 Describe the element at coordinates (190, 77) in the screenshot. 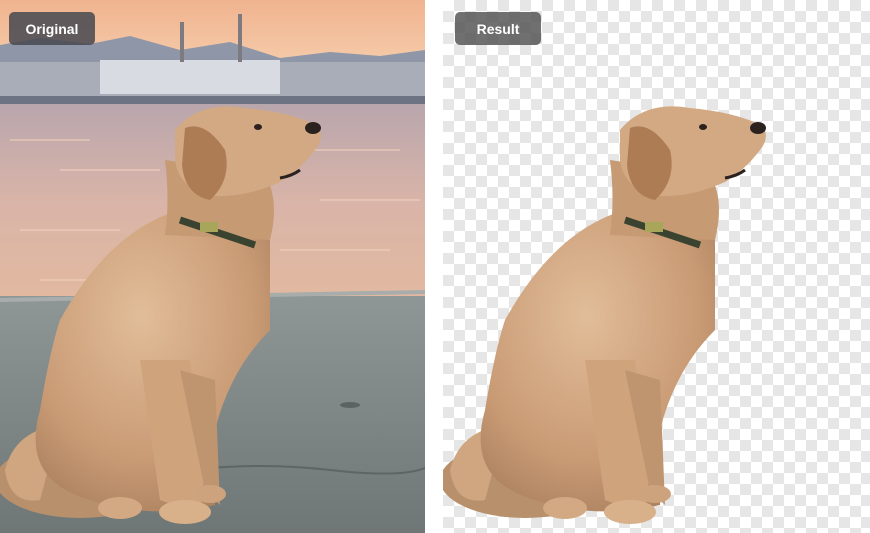

I see `ship` at that location.